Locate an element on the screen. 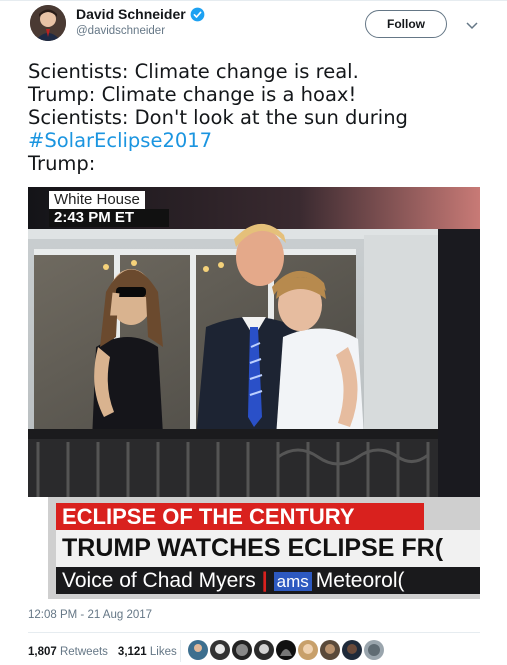  retweets-count: 1,807 is located at coordinates (42, 652).